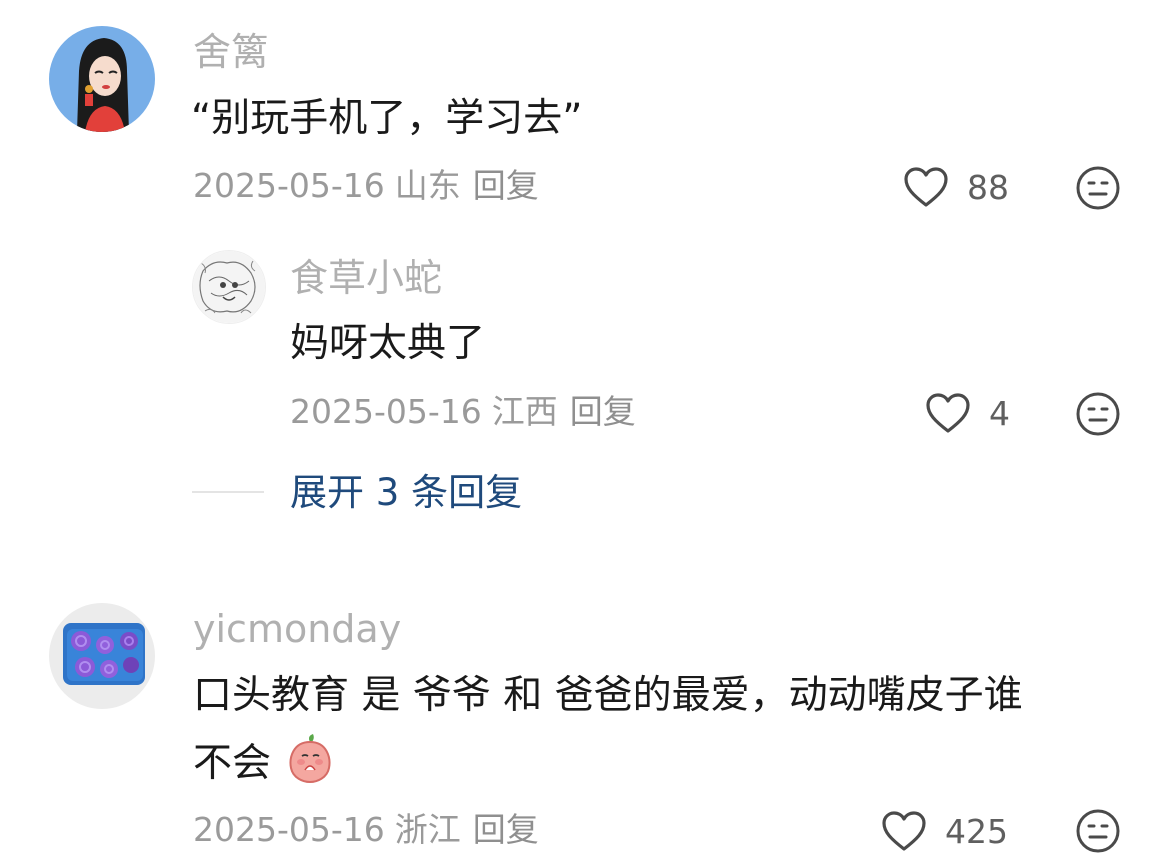 Image resolution: width=1170 pixels, height=861 pixels. Describe the element at coordinates (297, 629) in the screenshot. I see `comment-username: yicmonday` at that location.